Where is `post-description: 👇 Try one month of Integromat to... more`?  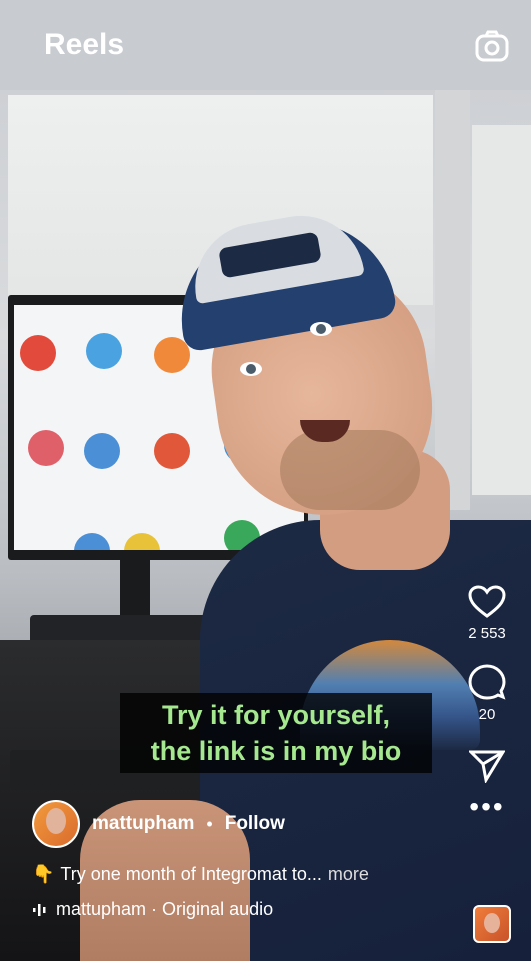
post-description: 👇 Try one month of Integromat to... more is located at coordinates (247, 874).